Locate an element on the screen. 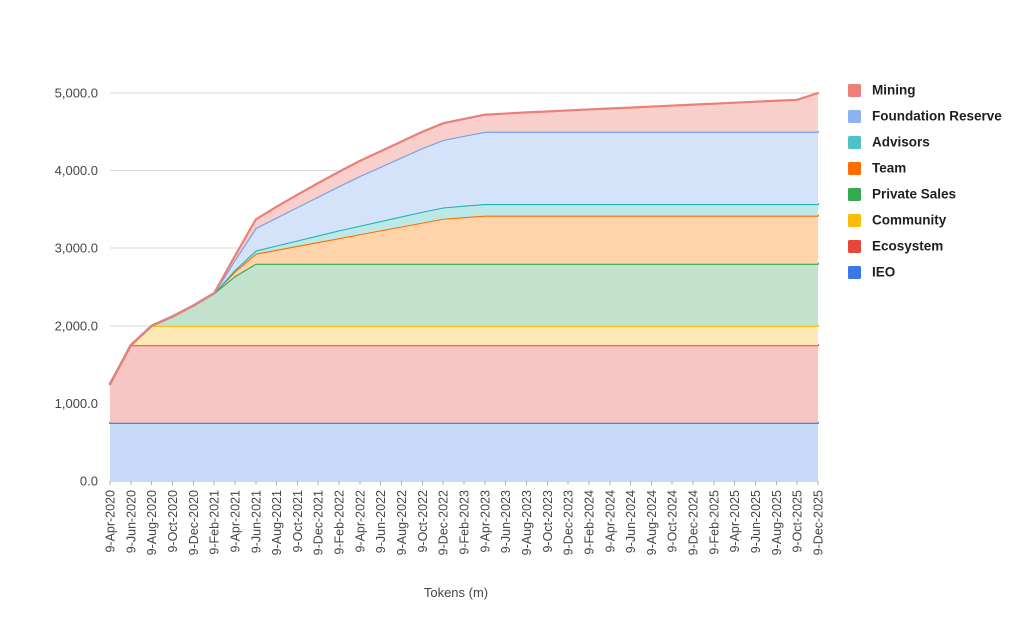 Image resolution: width=1028 pixels, height=619 pixels. x-tick-label: 9-Oct-2021 is located at coordinates (298, 521).